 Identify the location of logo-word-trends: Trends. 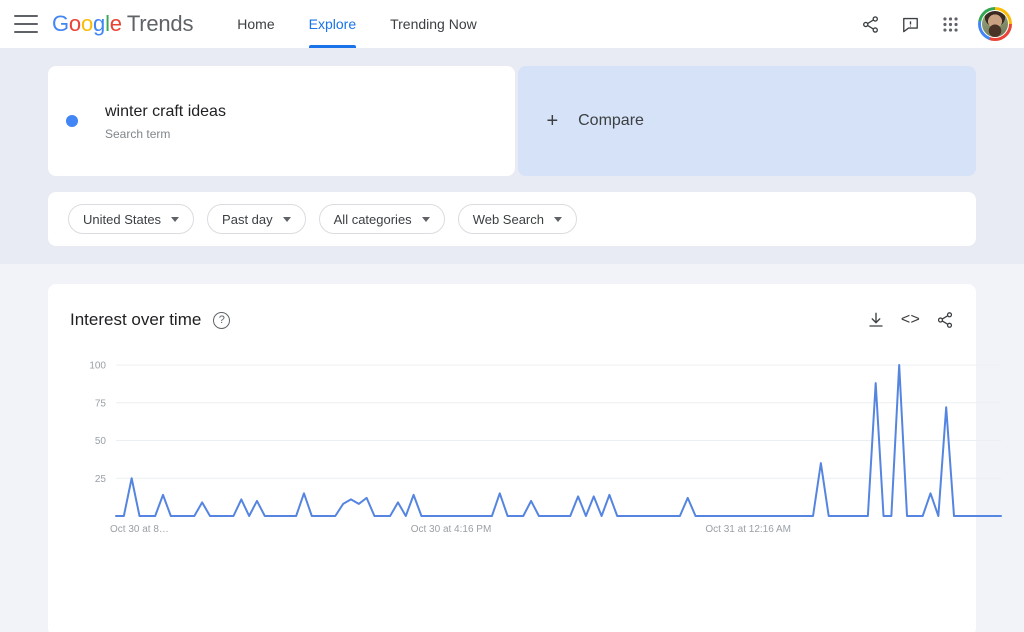
(160, 23).